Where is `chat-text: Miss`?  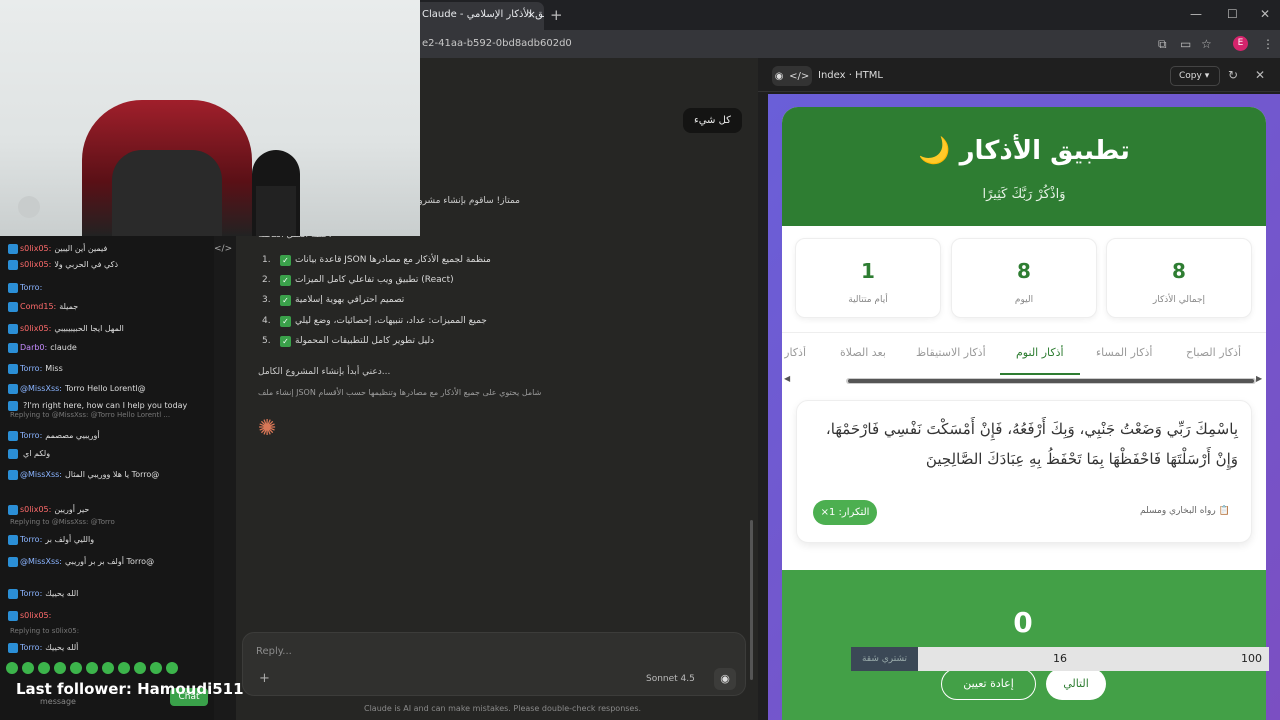
chat-text: Miss is located at coordinates (54, 368).